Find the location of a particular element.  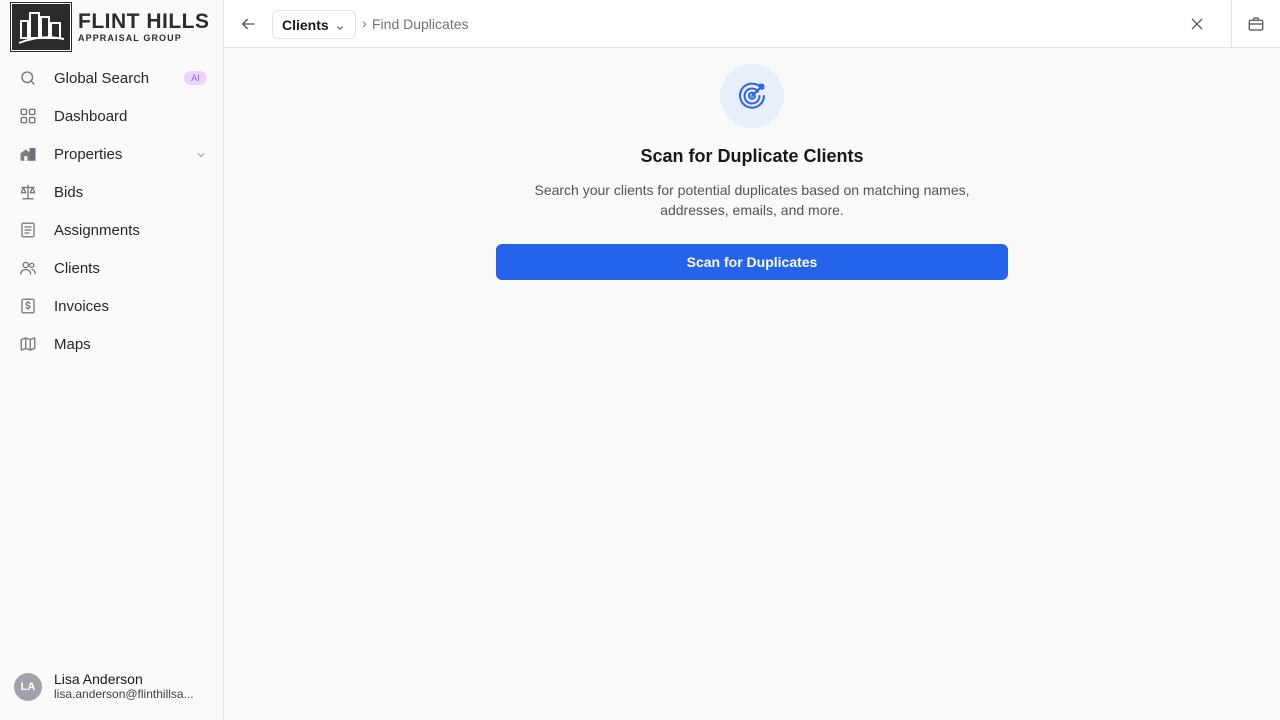

breadcrumb-current: Find Duplicates is located at coordinates (420, 24).